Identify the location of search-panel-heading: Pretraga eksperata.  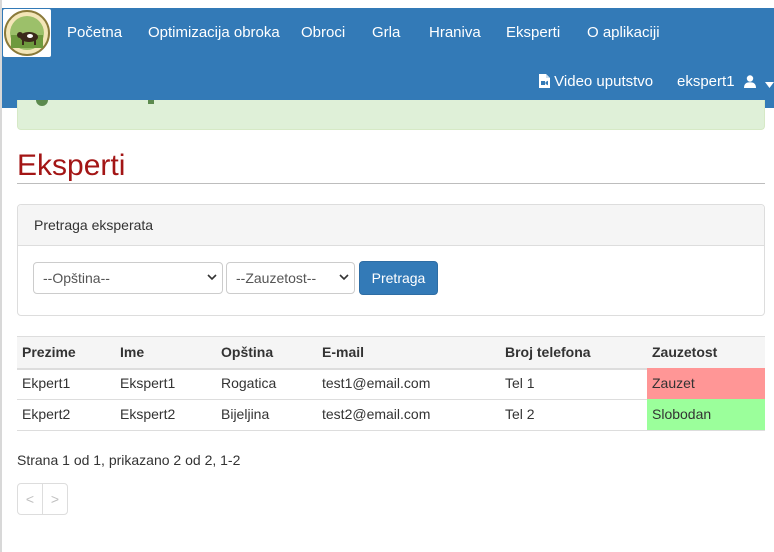
(391, 225).